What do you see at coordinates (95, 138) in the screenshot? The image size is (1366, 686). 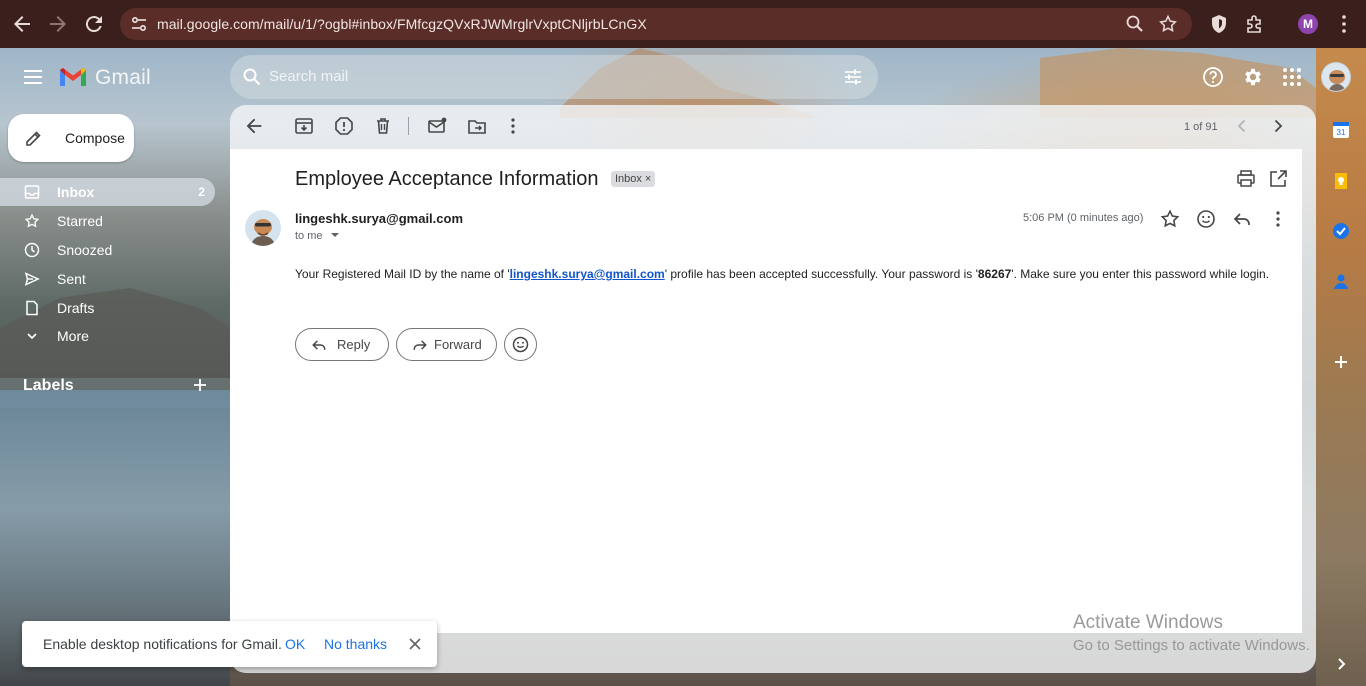 I see `compose-label: Compose` at bounding box center [95, 138].